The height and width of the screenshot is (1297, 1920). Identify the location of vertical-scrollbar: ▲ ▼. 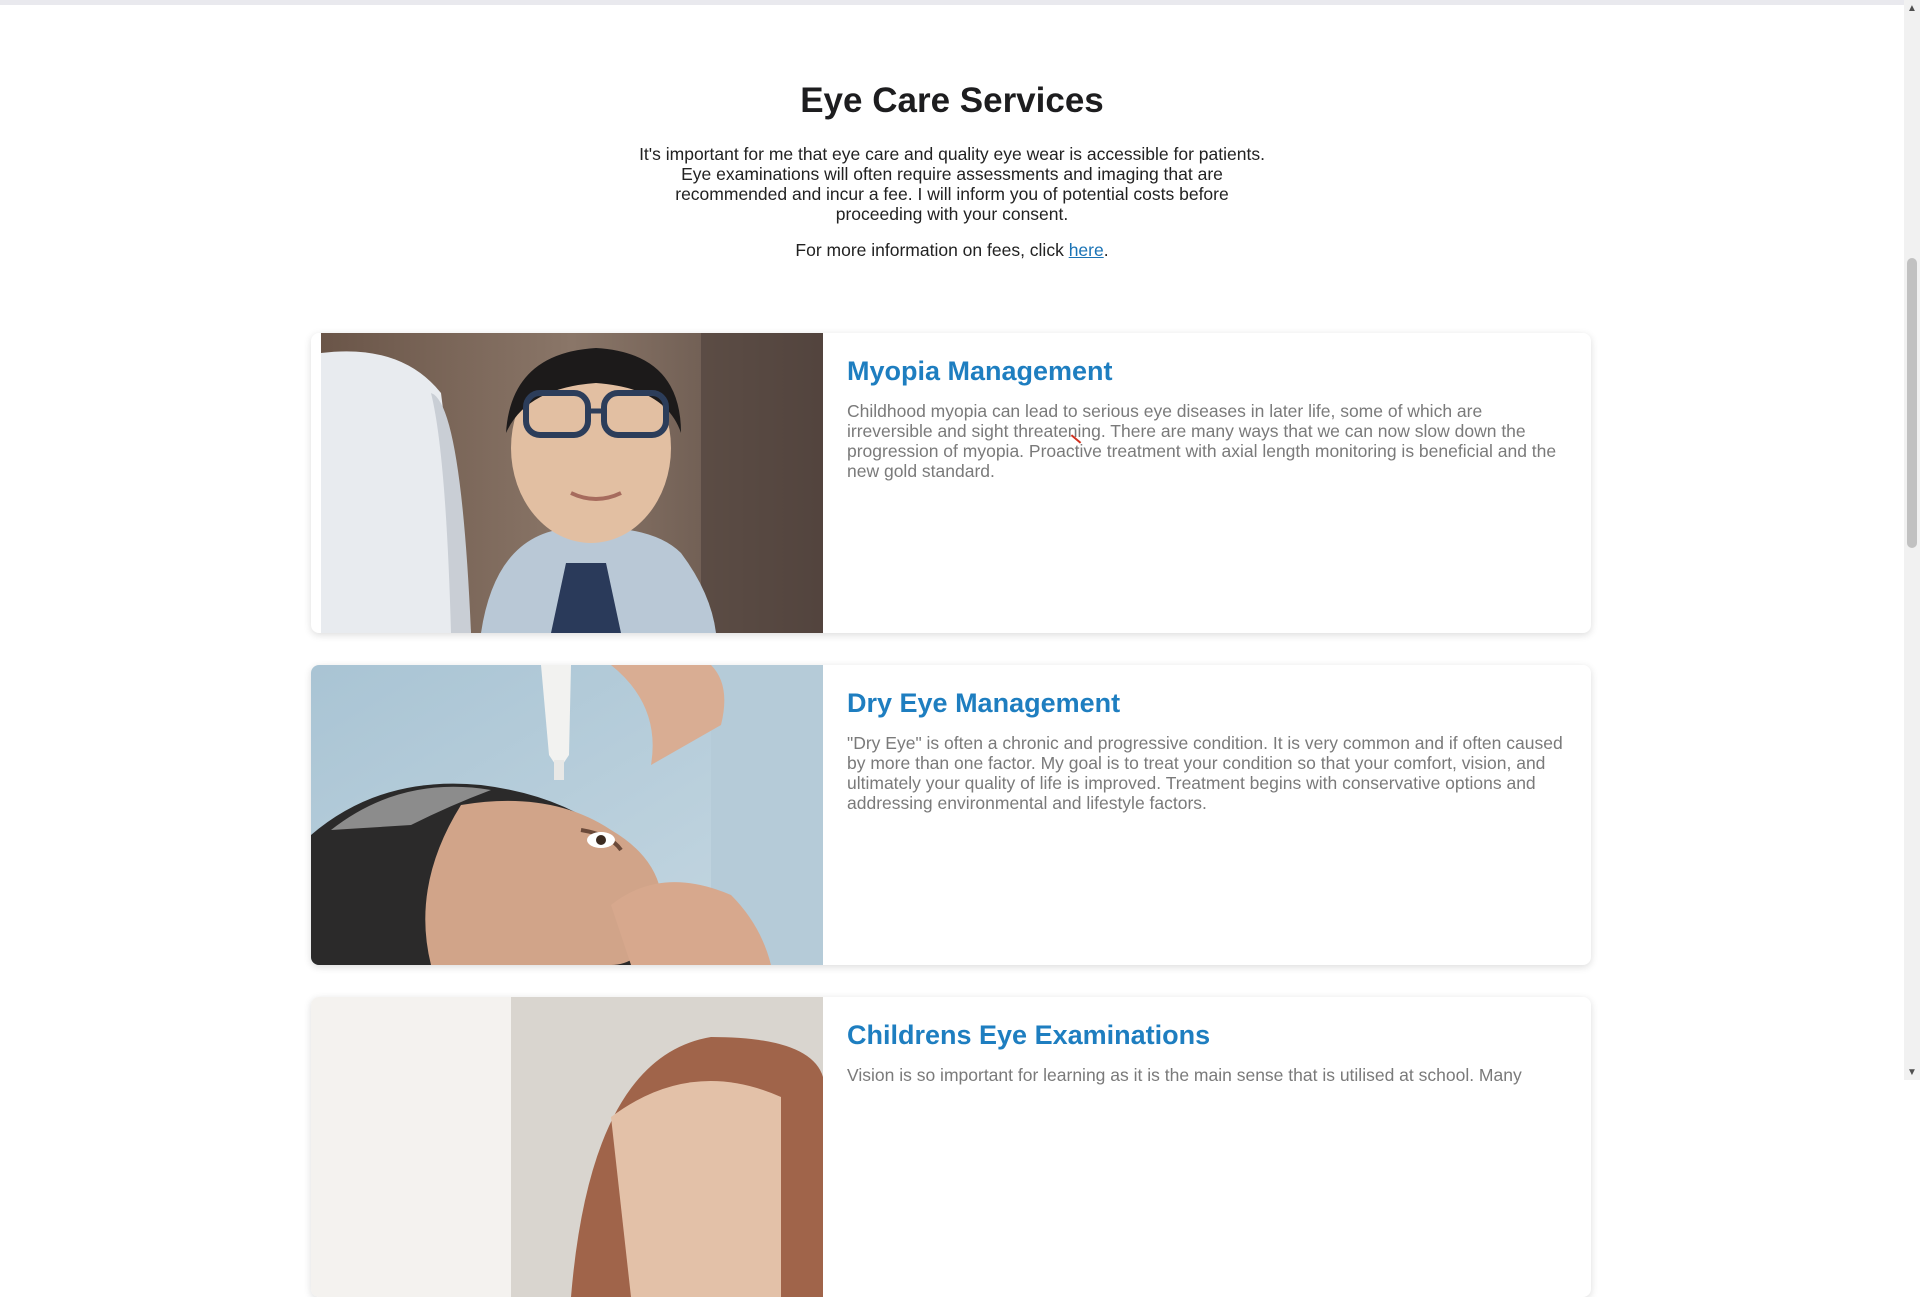
(1912, 540).